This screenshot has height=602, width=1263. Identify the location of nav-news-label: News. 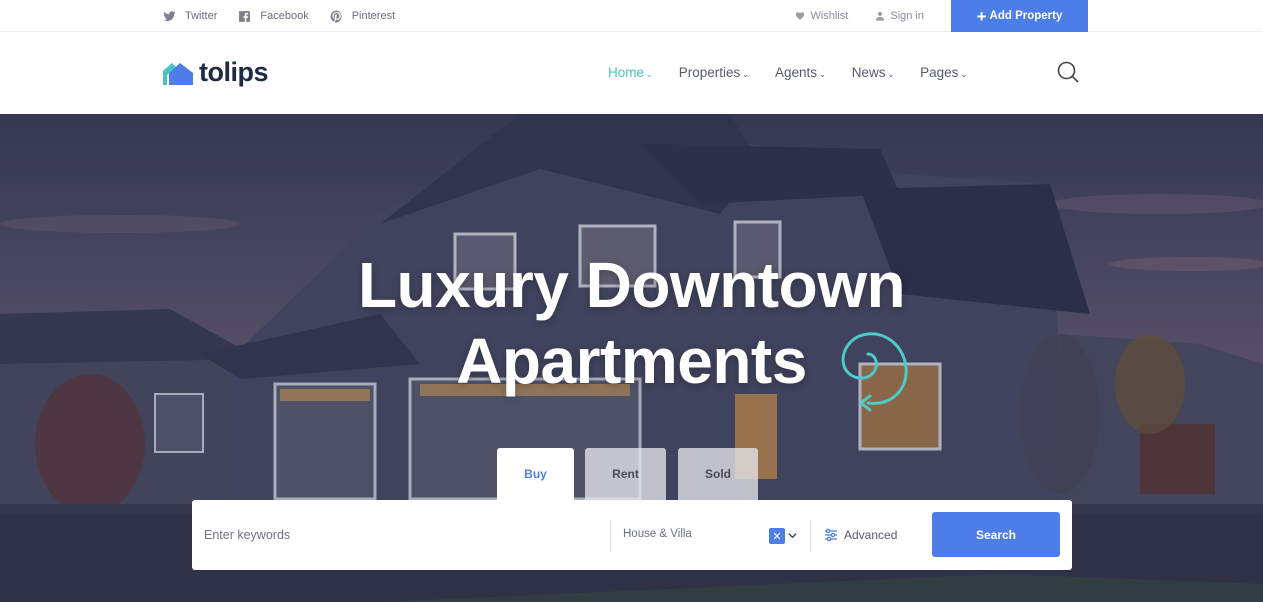
(868, 72).